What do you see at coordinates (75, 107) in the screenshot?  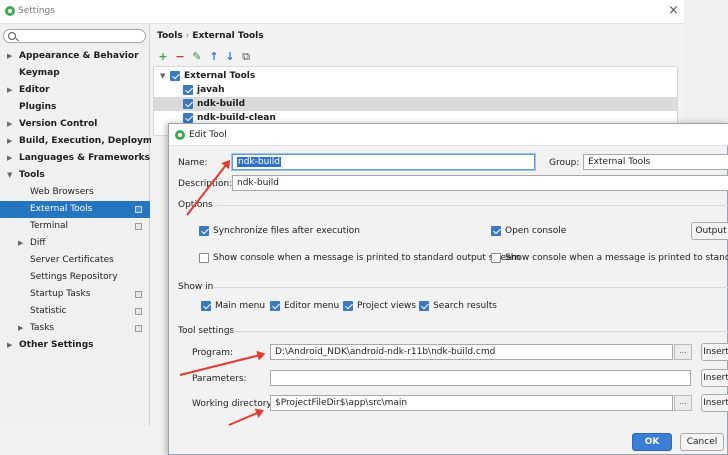 I see `sidebar-item-plugins: Plugins` at bounding box center [75, 107].